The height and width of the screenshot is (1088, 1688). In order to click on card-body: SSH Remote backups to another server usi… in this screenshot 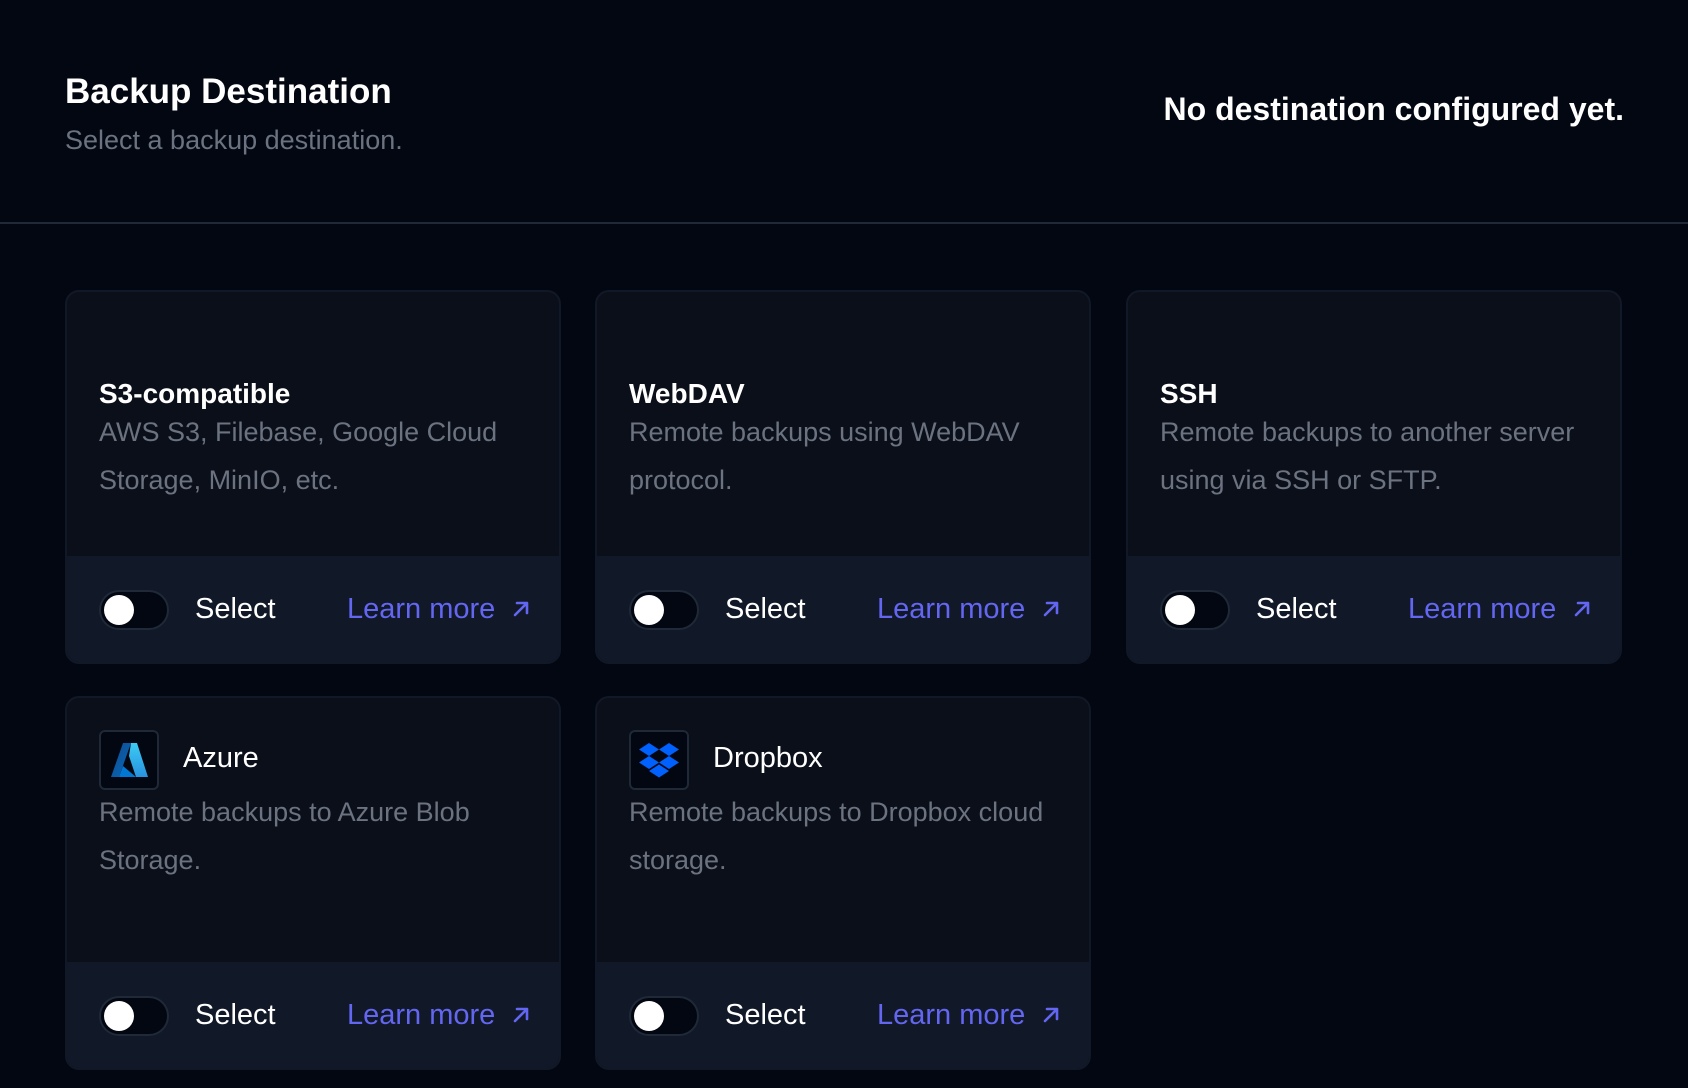, I will do `click(1374, 425)`.